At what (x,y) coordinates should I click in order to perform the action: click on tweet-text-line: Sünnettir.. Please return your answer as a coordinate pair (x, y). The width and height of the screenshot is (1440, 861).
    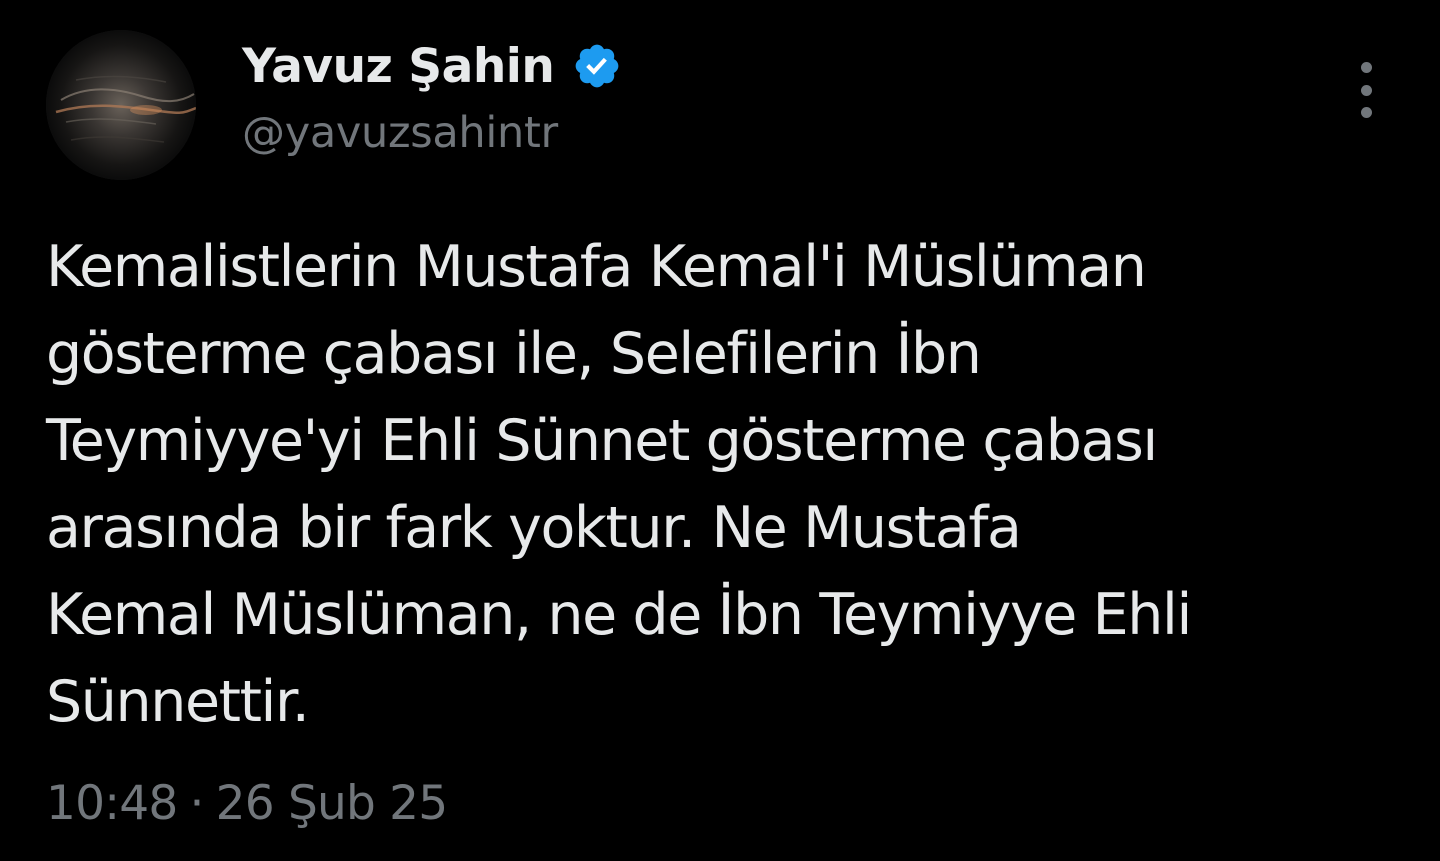
    Looking at the image, I should click on (178, 702).